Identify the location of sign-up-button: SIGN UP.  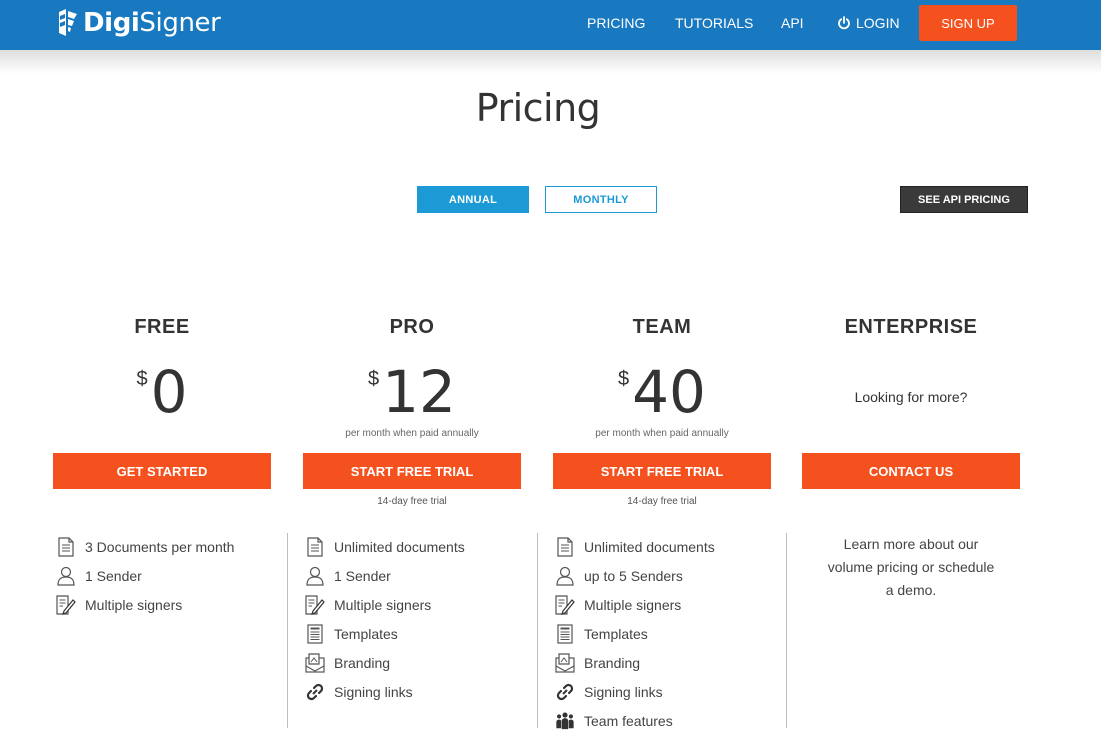
(968, 23).